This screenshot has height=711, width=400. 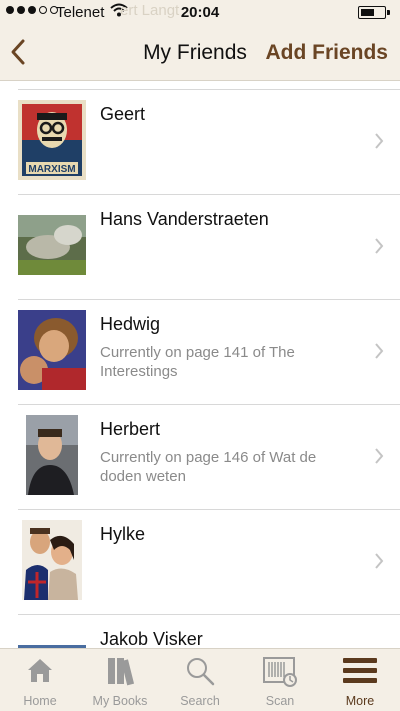 What do you see at coordinates (40, 672) in the screenshot?
I see `home-icon` at bounding box center [40, 672].